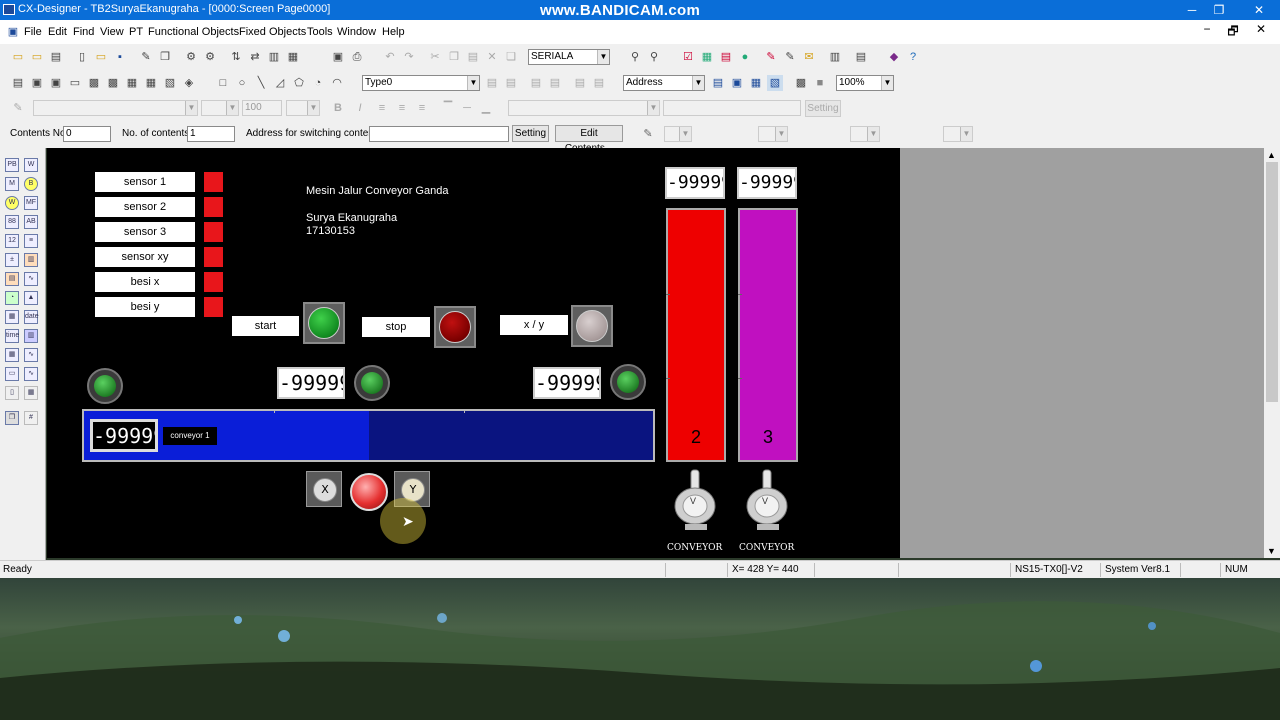  I want to click on label-icon: ▤, so click(492, 83).